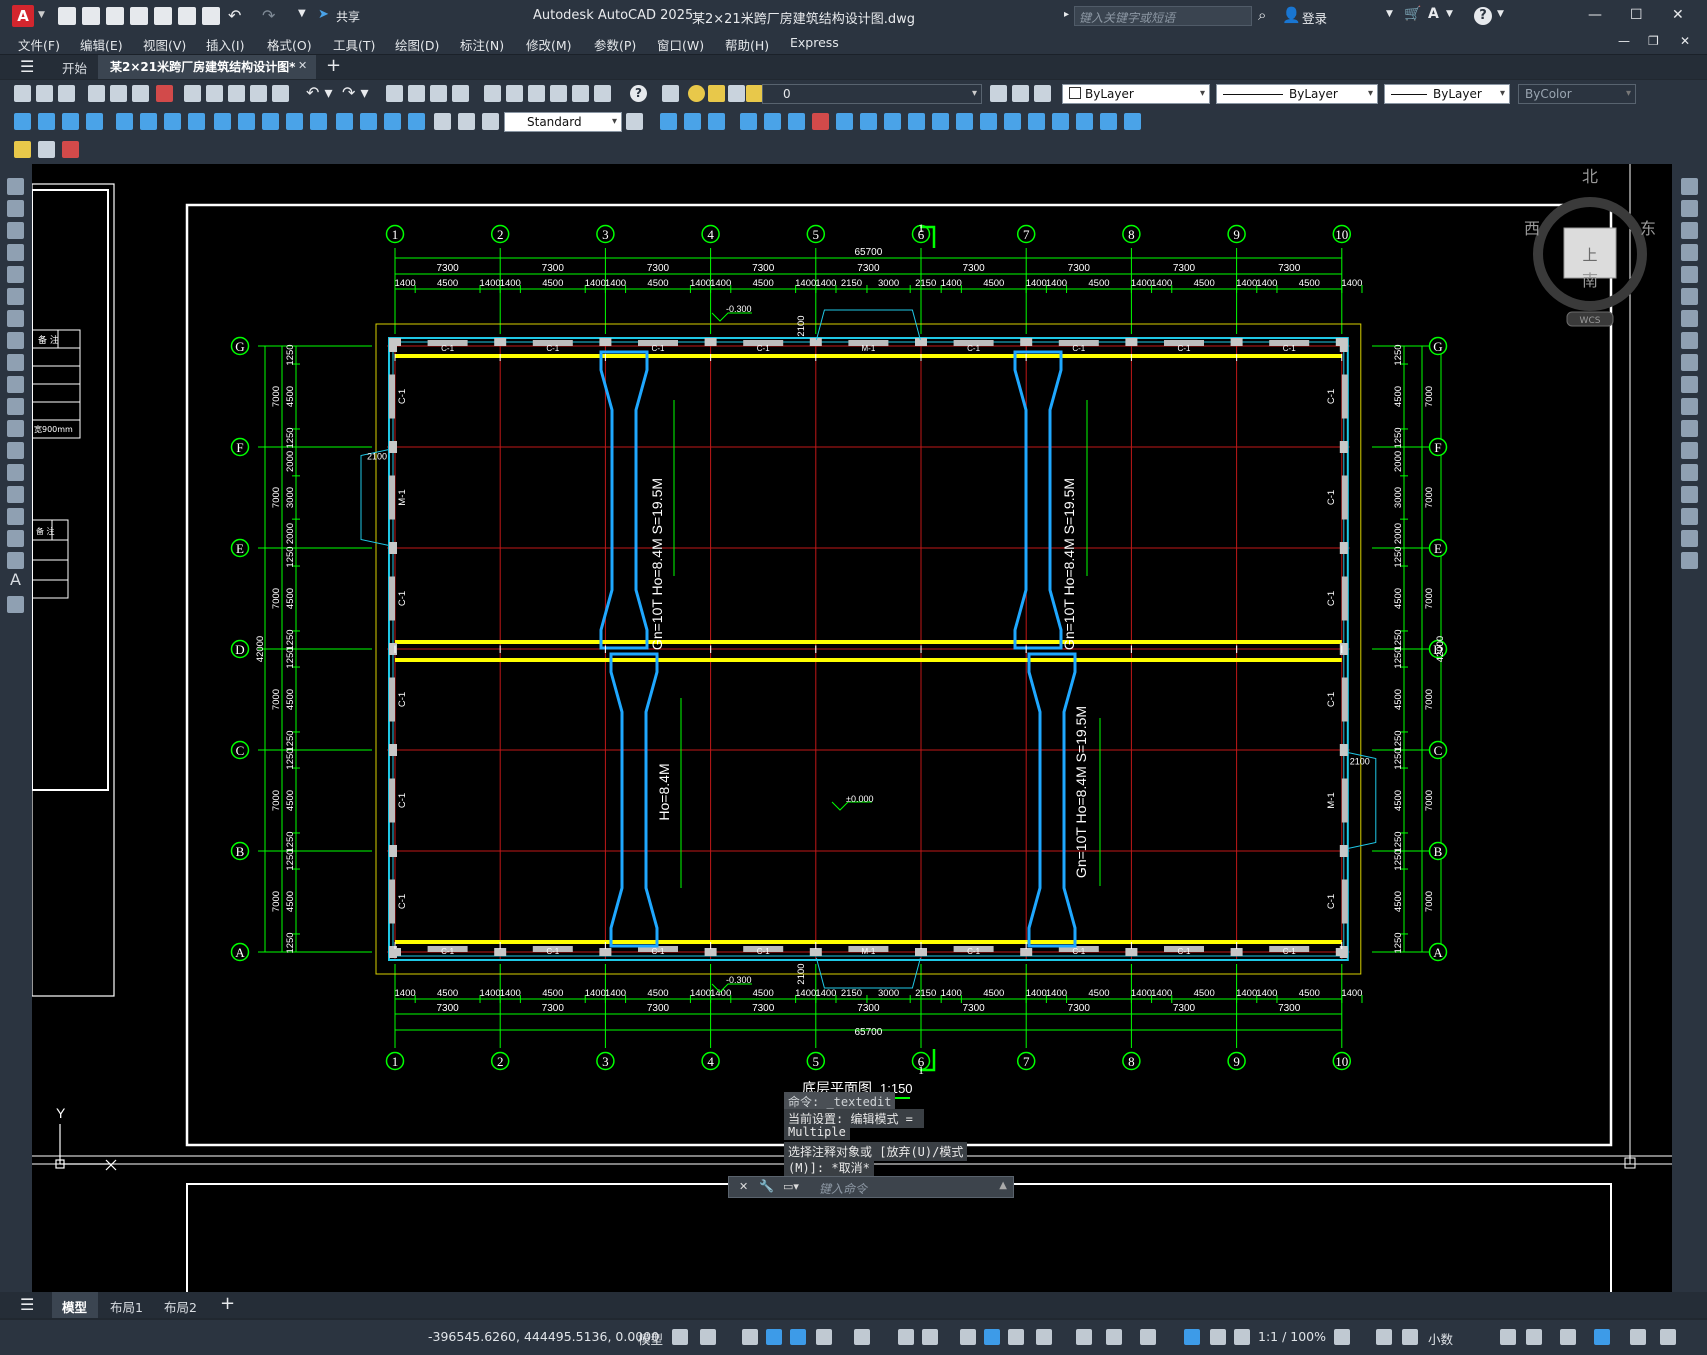 The image size is (1707, 1355). I want to click on cut-icon, so click(192, 93).